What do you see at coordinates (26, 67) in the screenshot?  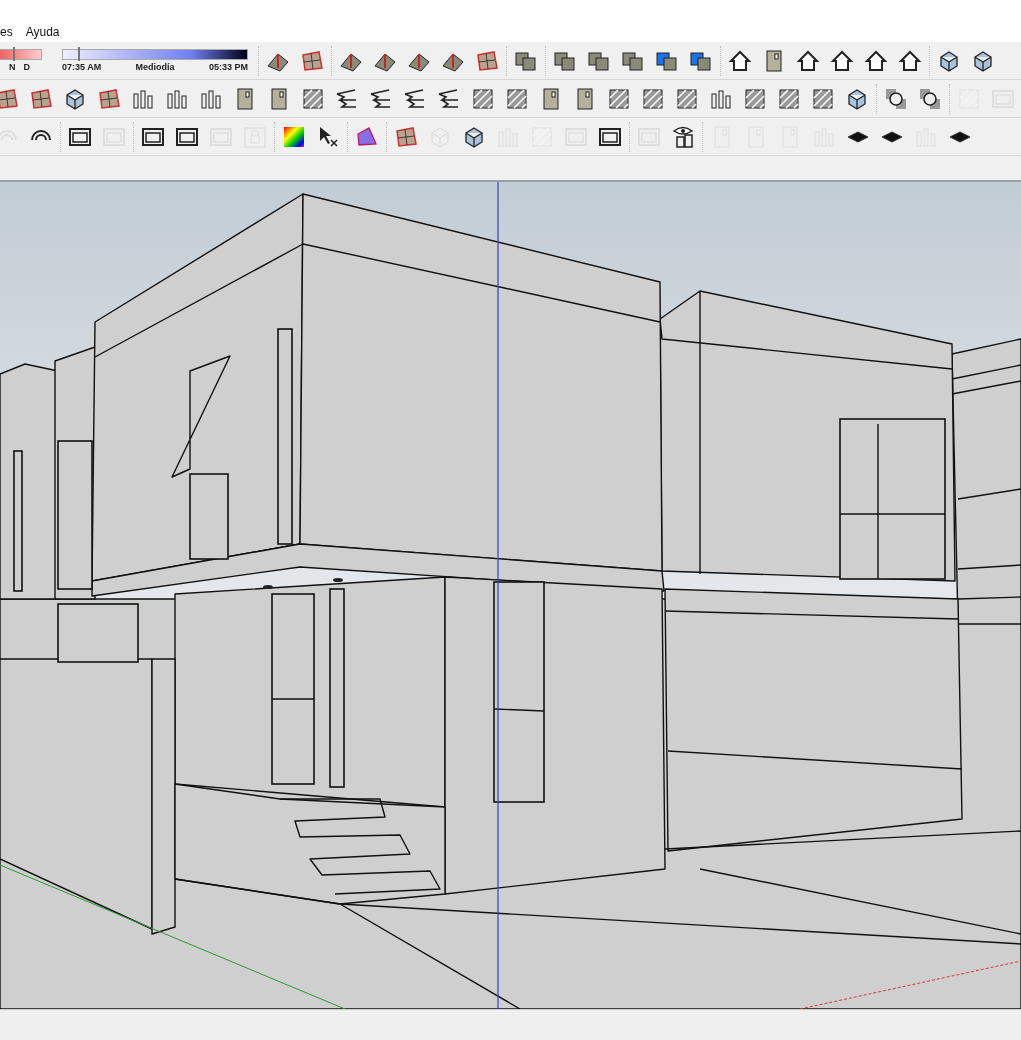 I see `month-label: D` at bounding box center [26, 67].